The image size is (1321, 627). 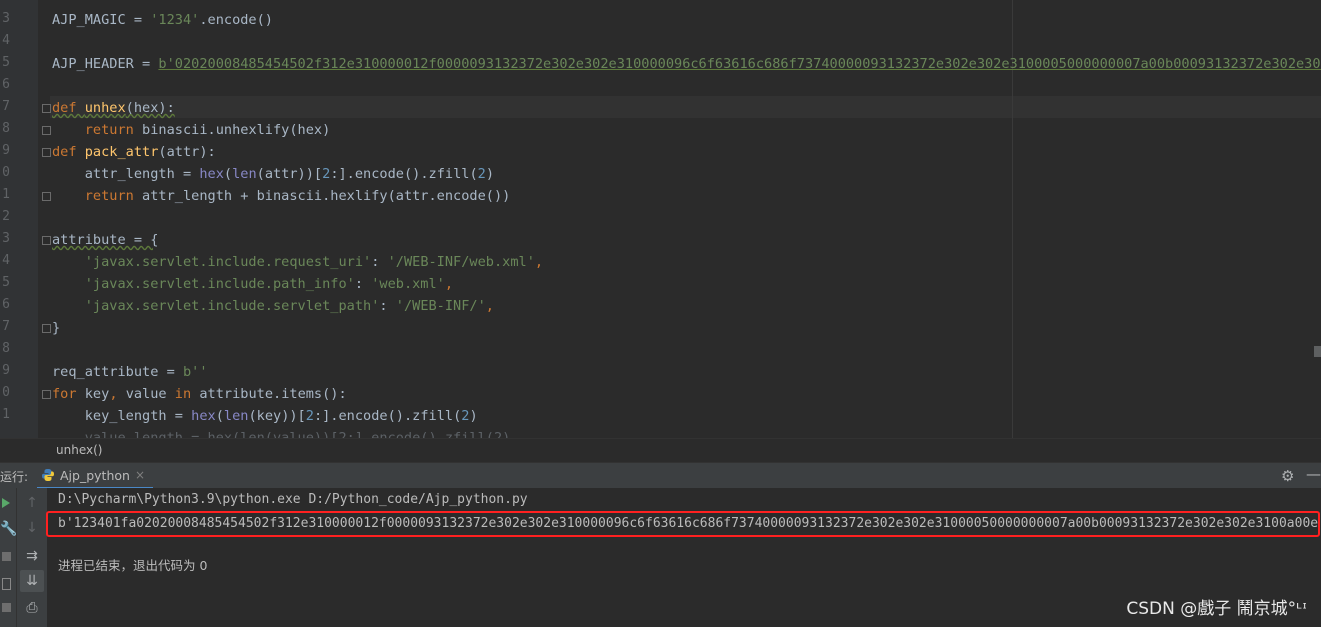 What do you see at coordinates (68, 152) in the screenshot?
I see `code-token: def` at bounding box center [68, 152].